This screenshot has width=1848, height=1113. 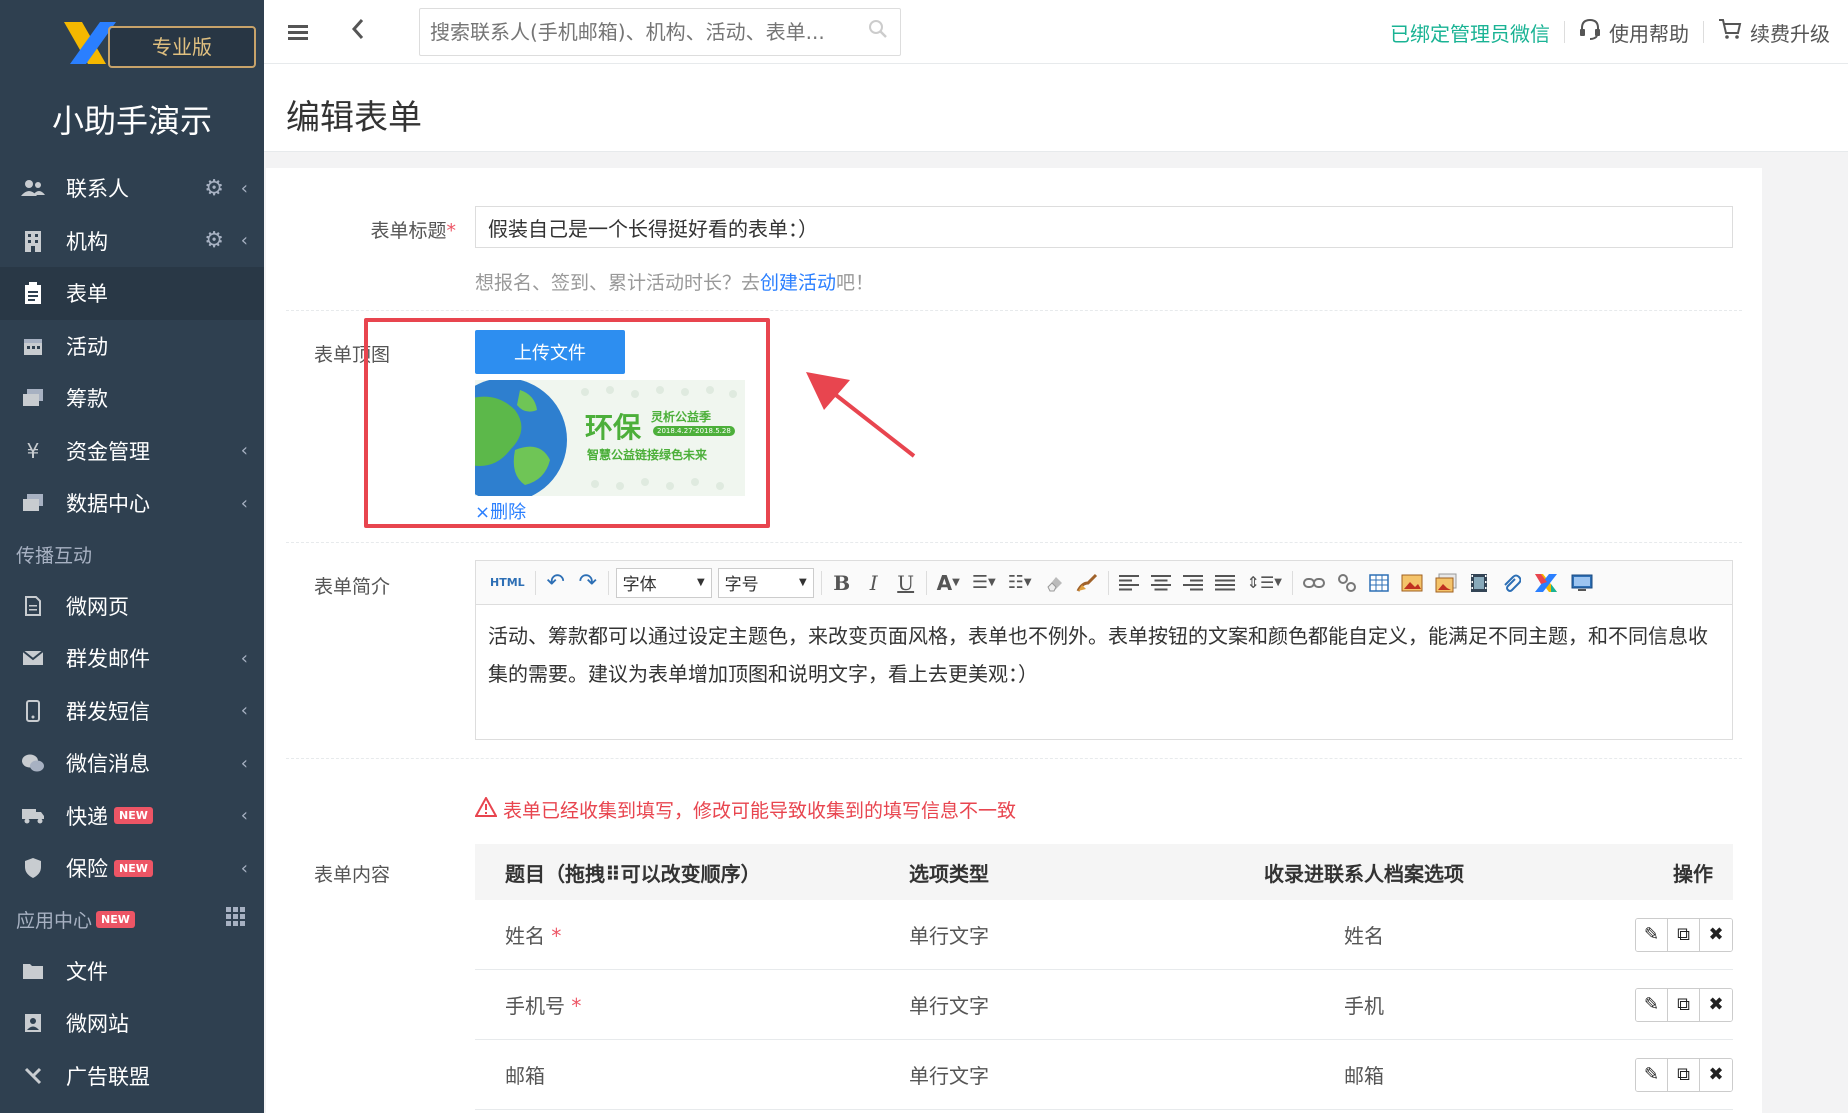 I want to click on sidebar-item-mass-email: 群发邮件 ‹, so click(x=132, y=658).